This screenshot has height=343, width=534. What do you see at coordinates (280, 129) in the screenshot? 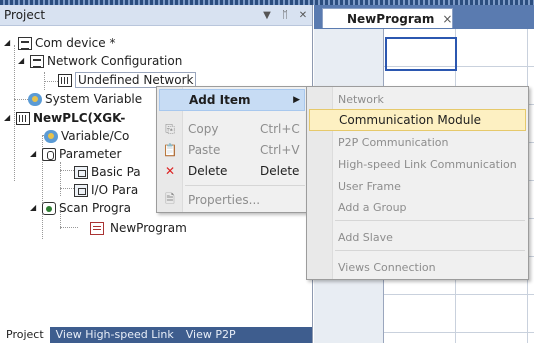
I see `menu-item-shortcut: Ctrl+C` at bounding box center [280, 129].